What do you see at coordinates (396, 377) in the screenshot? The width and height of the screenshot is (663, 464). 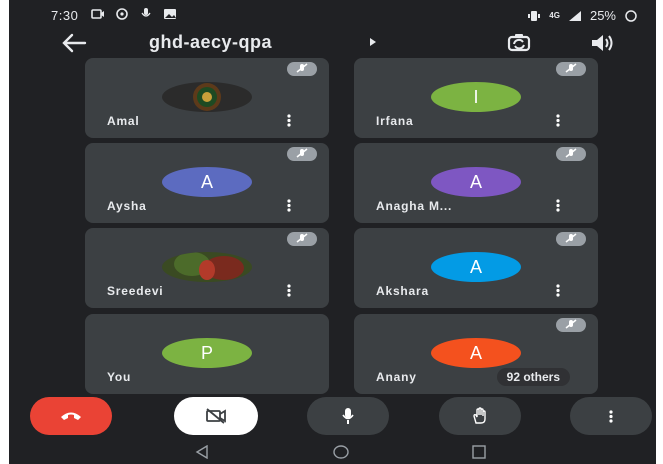 I see `participant-name: Anany` at bounding box center [396, 377].